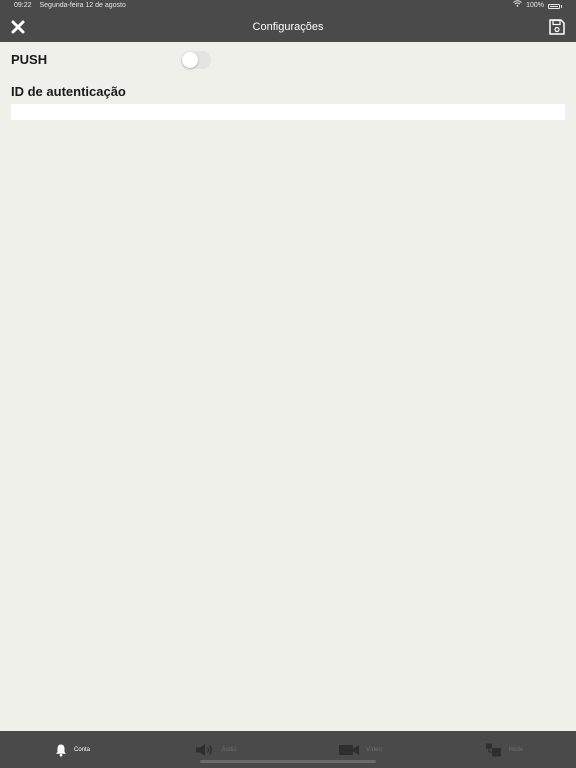 This screenshot has height=768, width=576. I want to click on status-datetime: 09:22 Segunda-feira 12 de agosto, so click(70, 6).